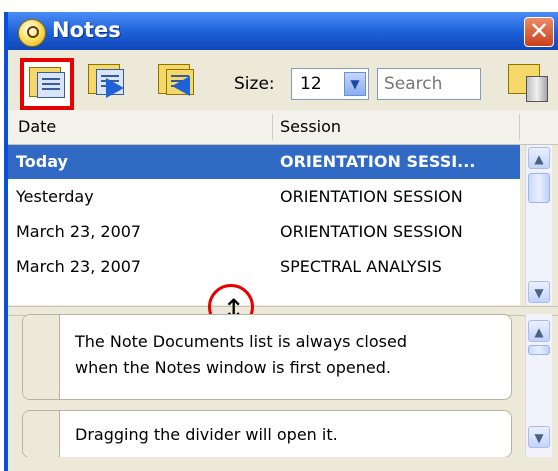 The width and height of the screenshot is (558, 471). I want to click on table-row: March 23, 2007 ORIENTATION SESSION, so click(264, 232).